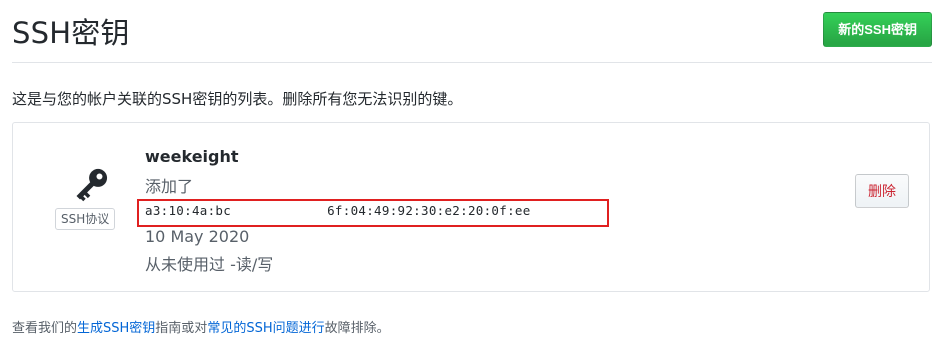 The image size is (950, 350). I want to click on new-ssh-key-button: 新的SSH密钥, so click(877, 29).